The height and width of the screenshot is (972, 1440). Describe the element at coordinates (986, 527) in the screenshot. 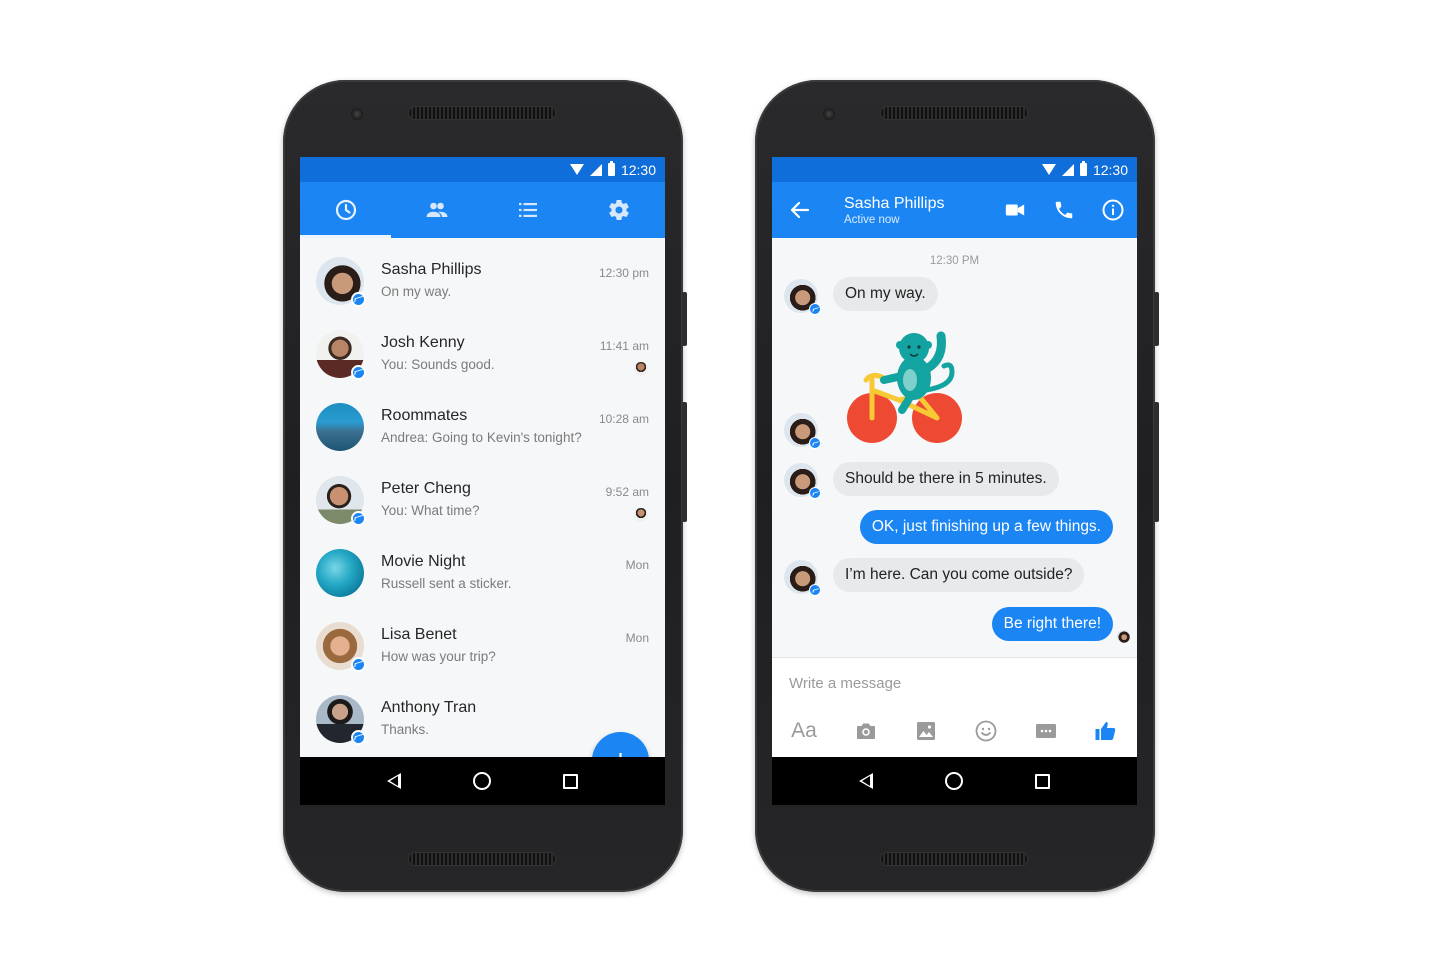

I see `message-bubble-outgoing: OK, just finishing up a few things.` at that location.